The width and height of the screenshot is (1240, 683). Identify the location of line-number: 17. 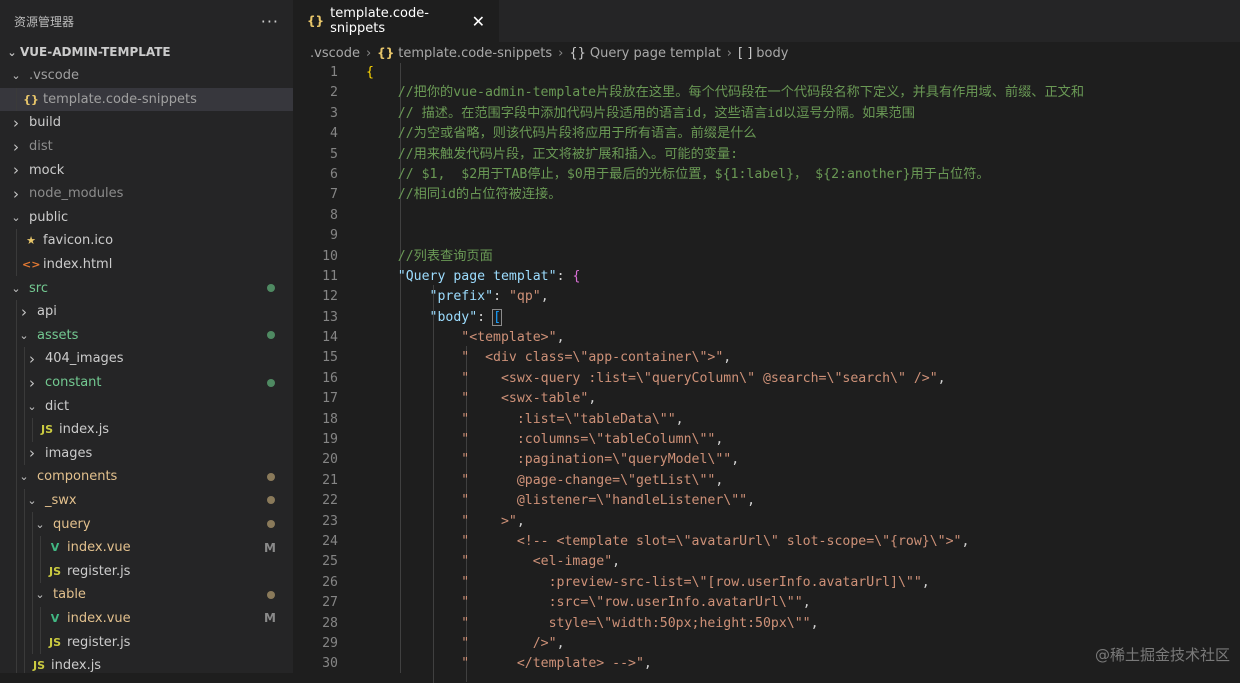
(330, 399).